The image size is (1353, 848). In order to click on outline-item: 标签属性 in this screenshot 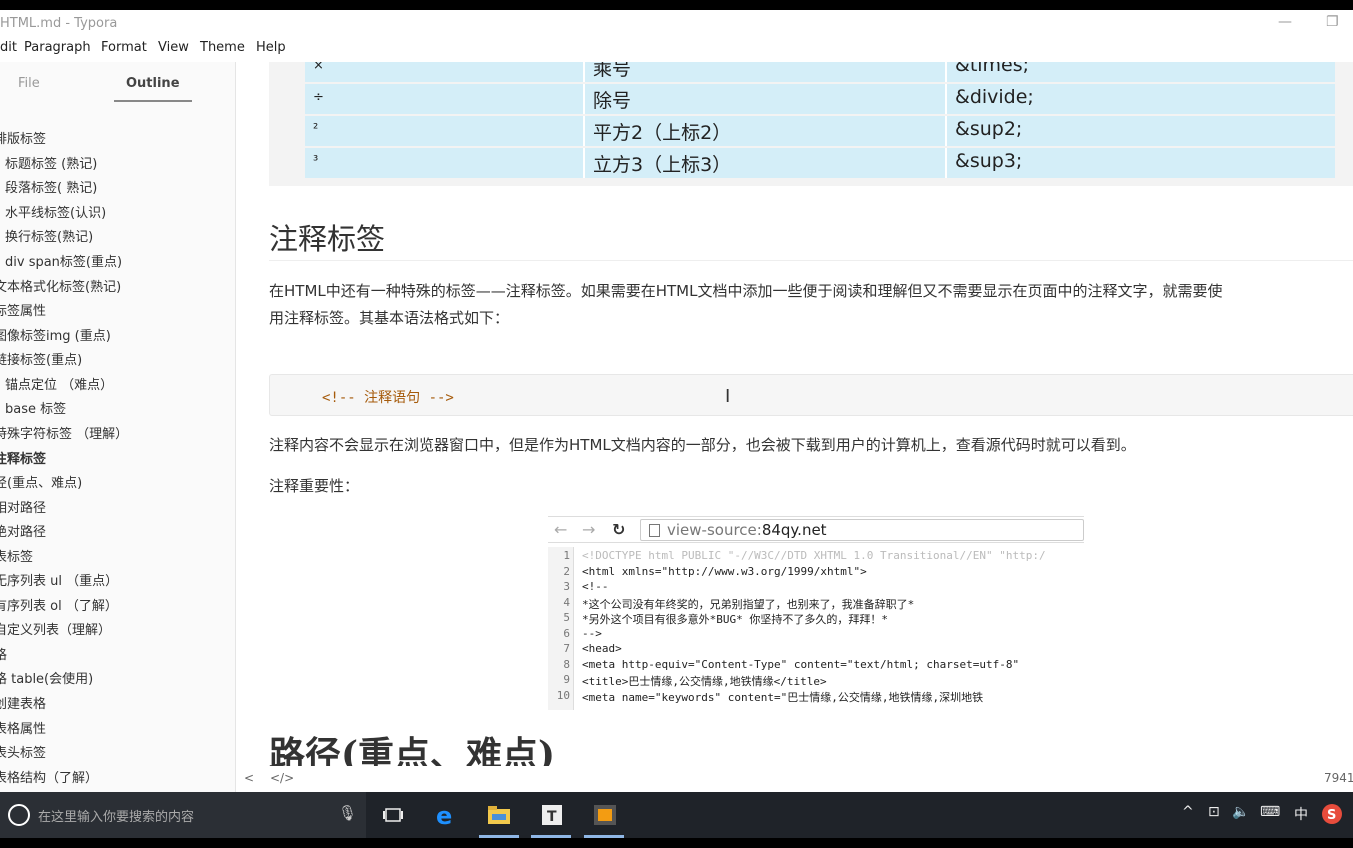, I will do `click(23, 309)`.